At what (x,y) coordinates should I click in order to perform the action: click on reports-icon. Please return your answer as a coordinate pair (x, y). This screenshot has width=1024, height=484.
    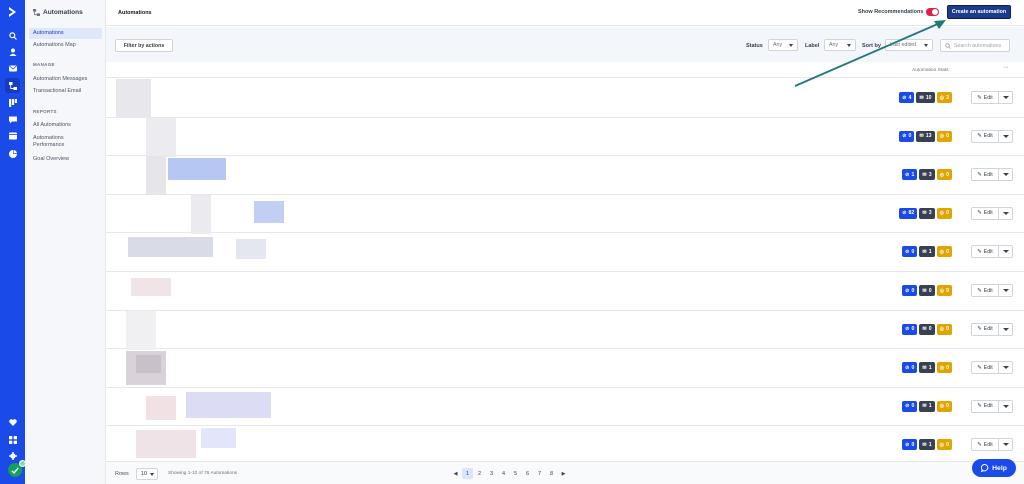
    Looking at the image, I should click on (12, 153).